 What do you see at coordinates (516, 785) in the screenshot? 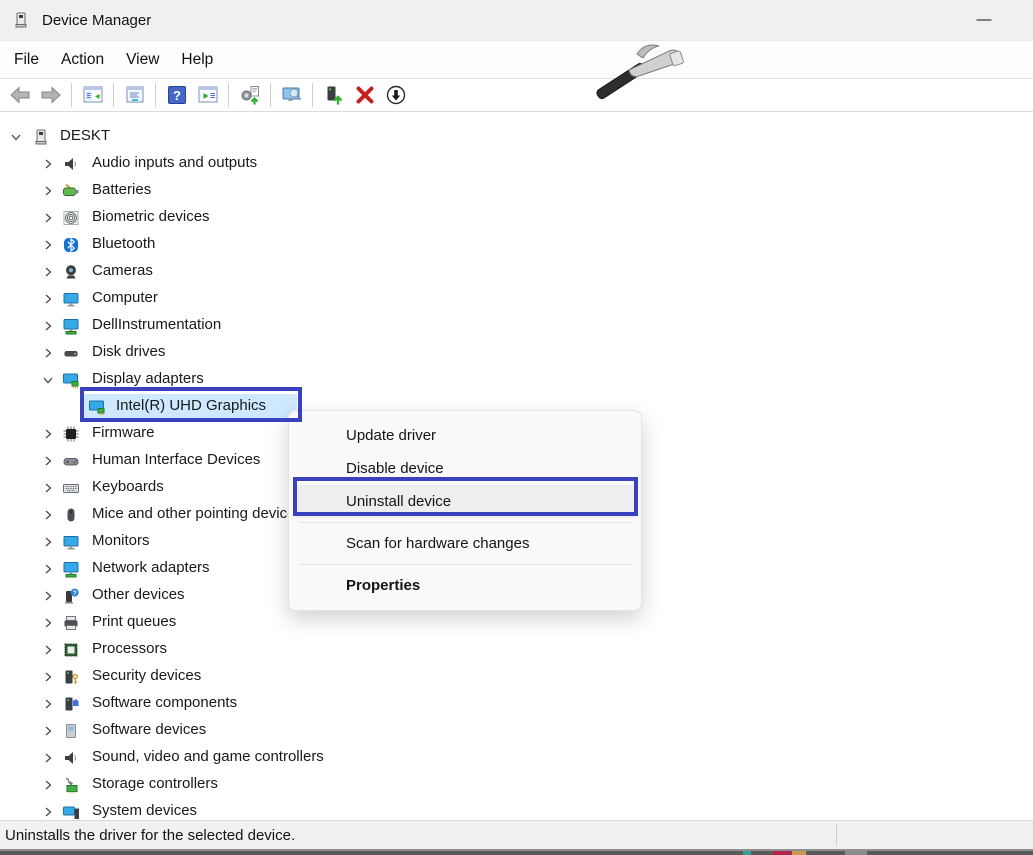
I see `tree-item-storage-controllers: Storage controllers` at bounding box center [516, 785].